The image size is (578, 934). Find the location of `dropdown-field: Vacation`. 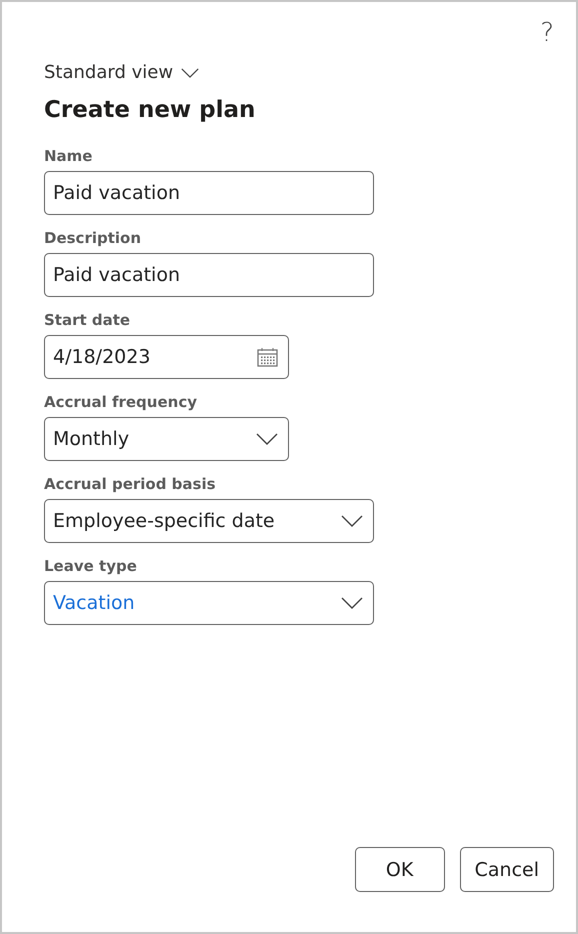

dropdown-field: Vacation is located at coordinates (209, 603).